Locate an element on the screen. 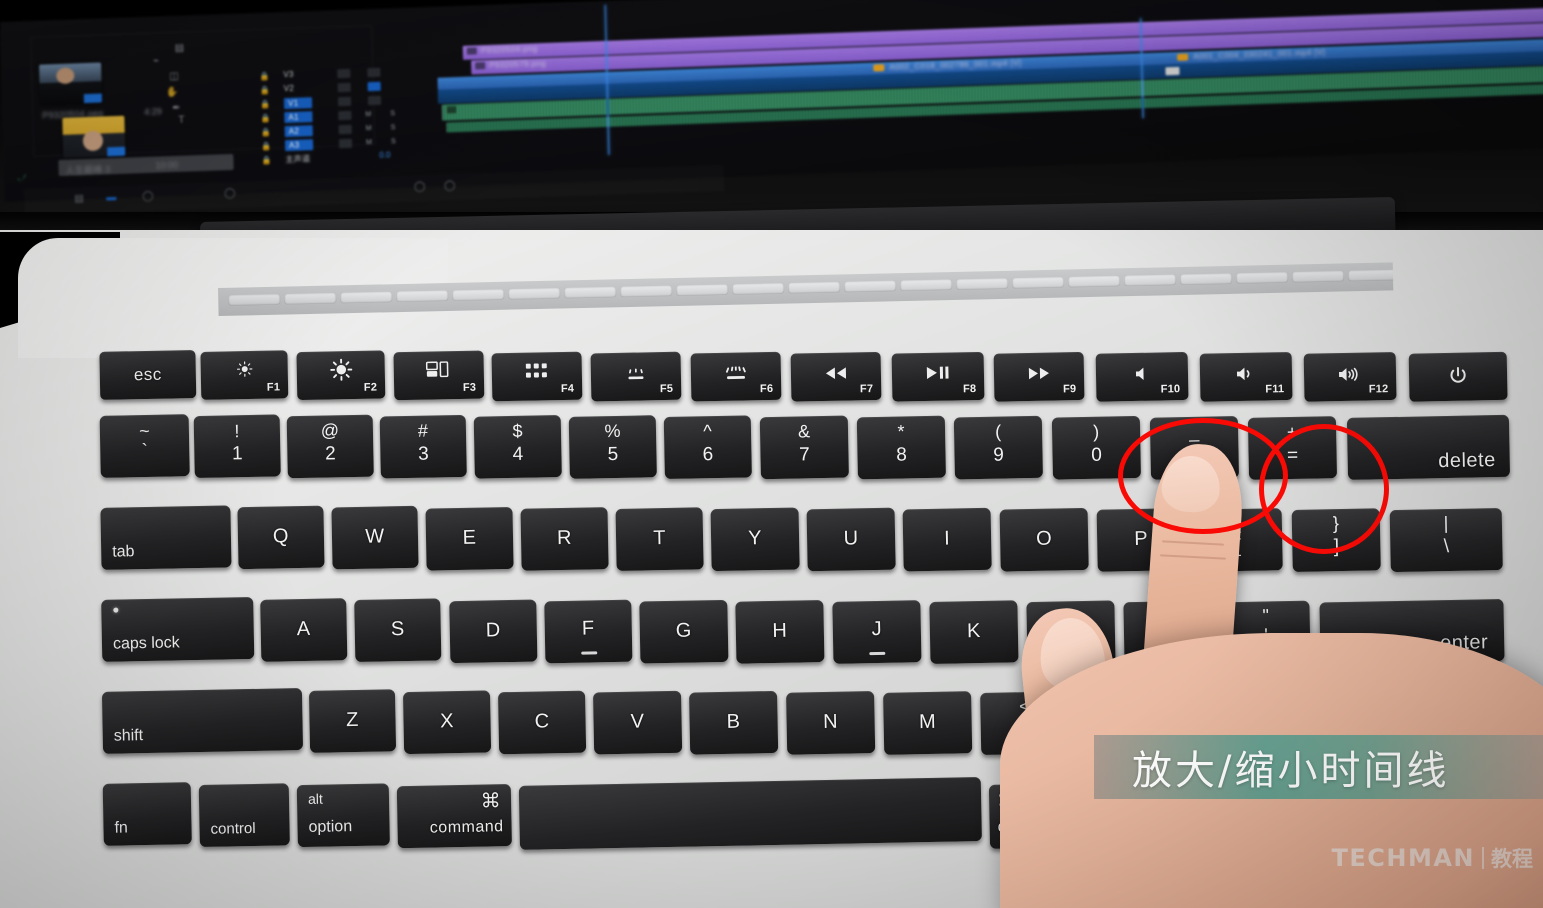 The height and width of the screenshot is (908, 1543). key-shift-left: shift is located at coordinates (202, 721).